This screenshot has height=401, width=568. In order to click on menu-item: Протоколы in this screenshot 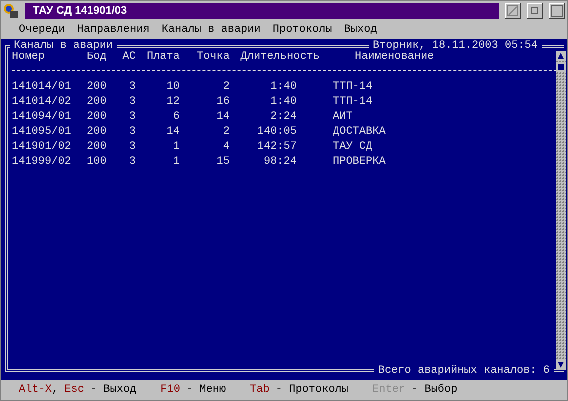, I will do `click(302, 30)`.